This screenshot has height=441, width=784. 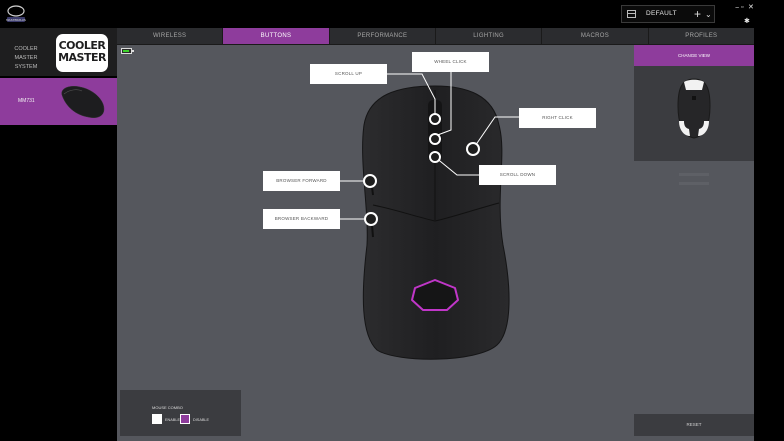 What do you see at coordinates (58, 101) in the screenshot?
I see `sidebar-item-device: MM731` at bounding box center [58, 101].